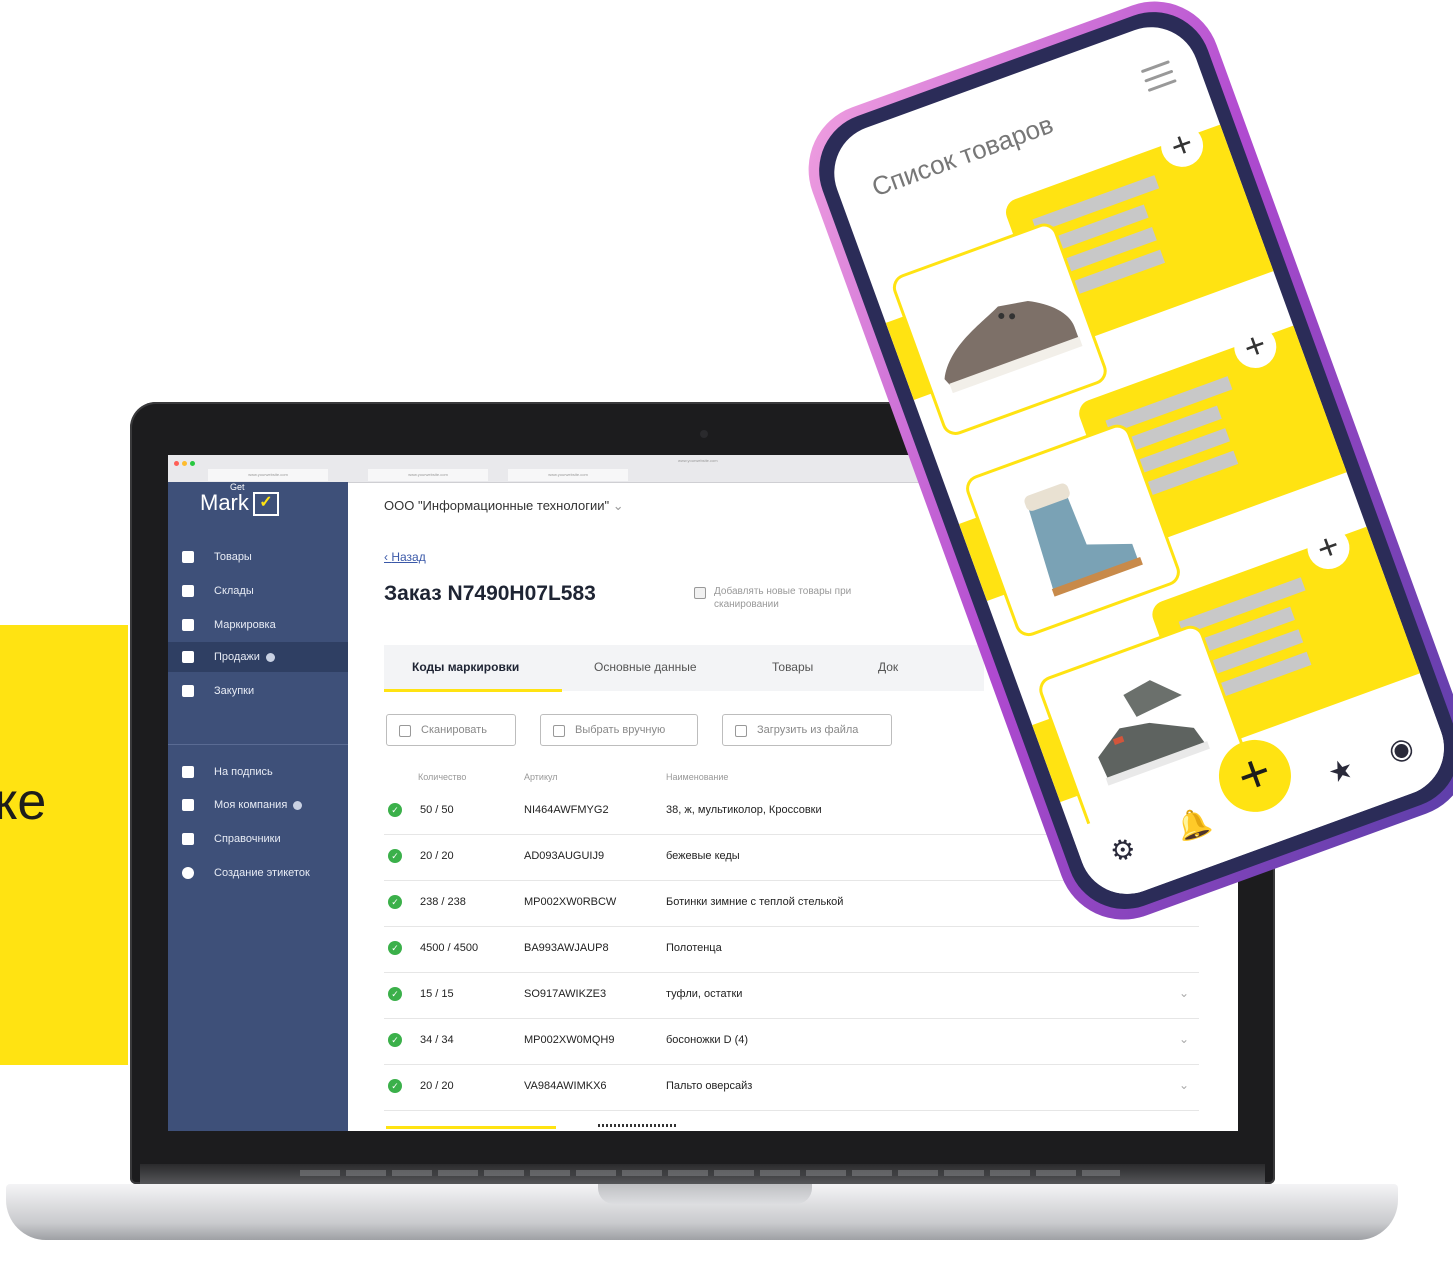 The height and width of the screenshot is (1261, 1453). Describe the element at coordinates (791, 1087) in the screenshot. I see `table-row: ✓ 20 / 20 VA984AWIMKX6 Пальто оверсайз ⌄` at that location.